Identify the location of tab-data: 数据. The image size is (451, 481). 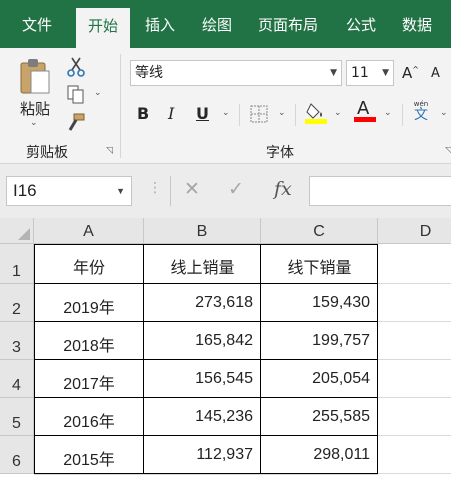
(417, 24).